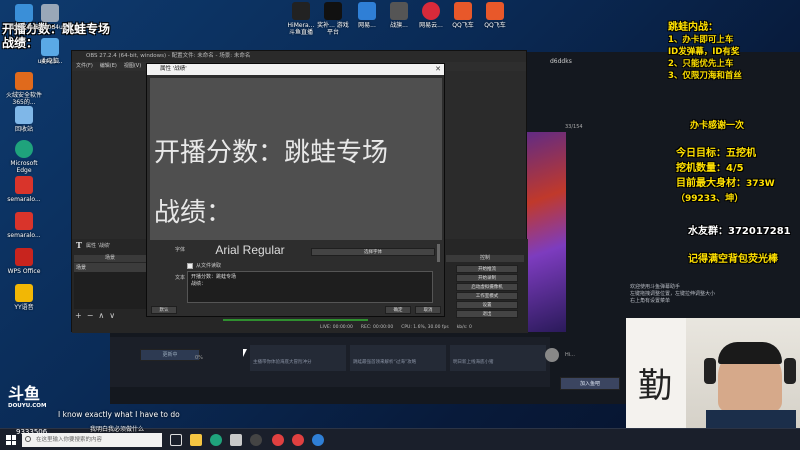  What do you see at coordinates (750, 353) in the screenshot?
I see `streamer-hair` at bounding box center [750, 353].